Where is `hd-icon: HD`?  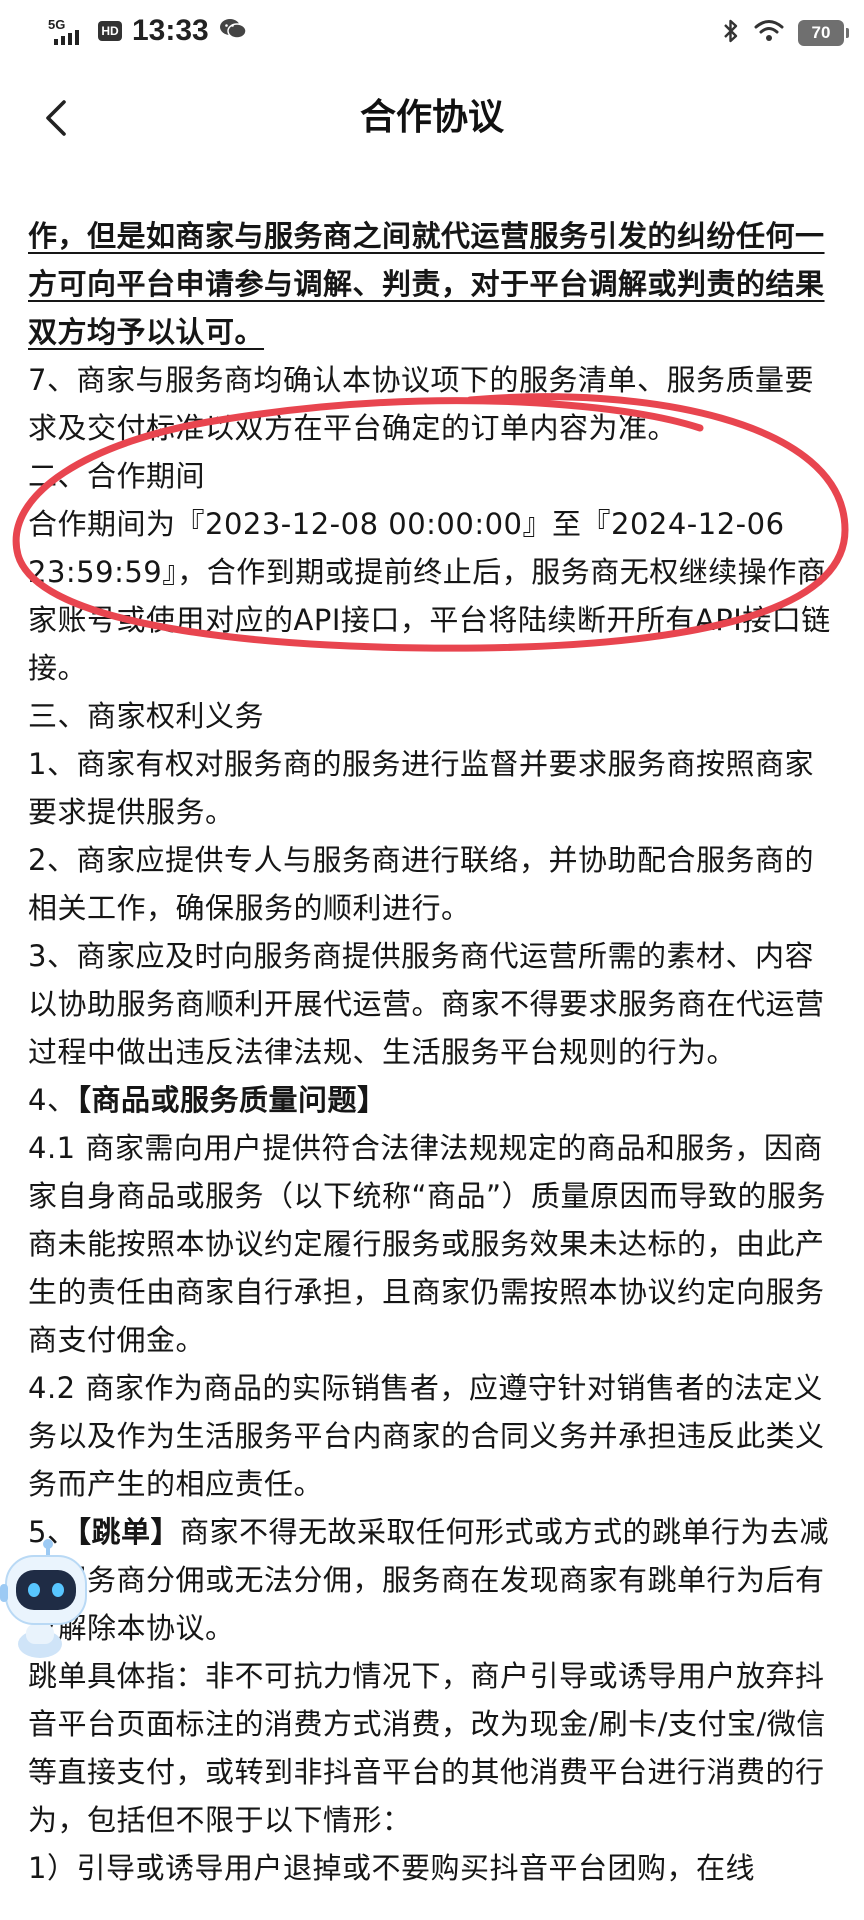
hd-icon: HD is located at coordinates (110, 31).